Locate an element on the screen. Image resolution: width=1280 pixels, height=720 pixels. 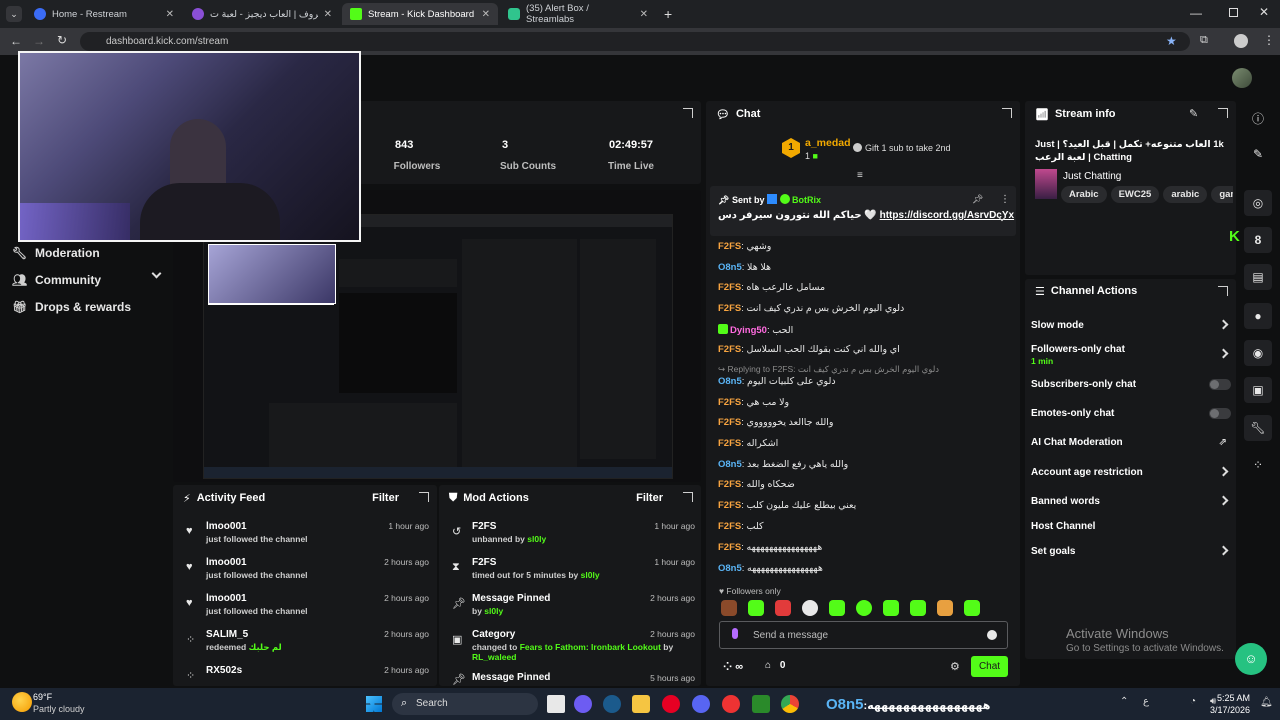
points-icon: ⁘ is located at coordinates (1258, 465).